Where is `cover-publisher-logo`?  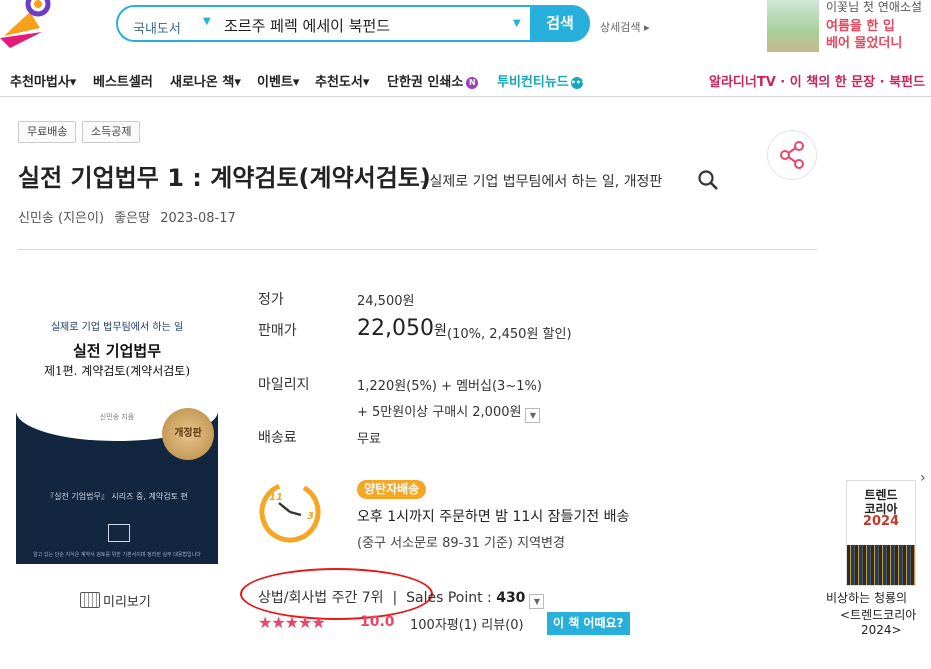
cover-publisher-logo is located at coordinates (119, 533).